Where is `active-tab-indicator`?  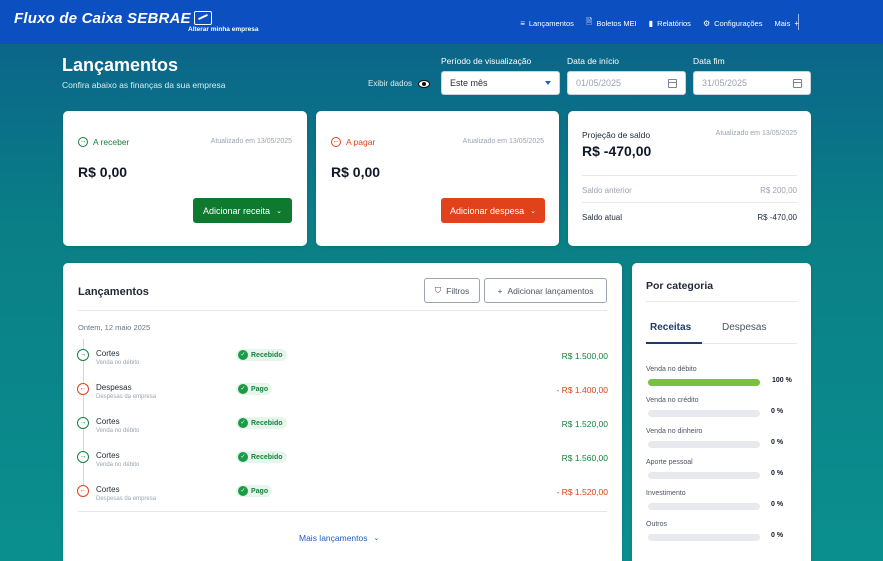
active-tab-indicator is located at coordinates (674, 343).